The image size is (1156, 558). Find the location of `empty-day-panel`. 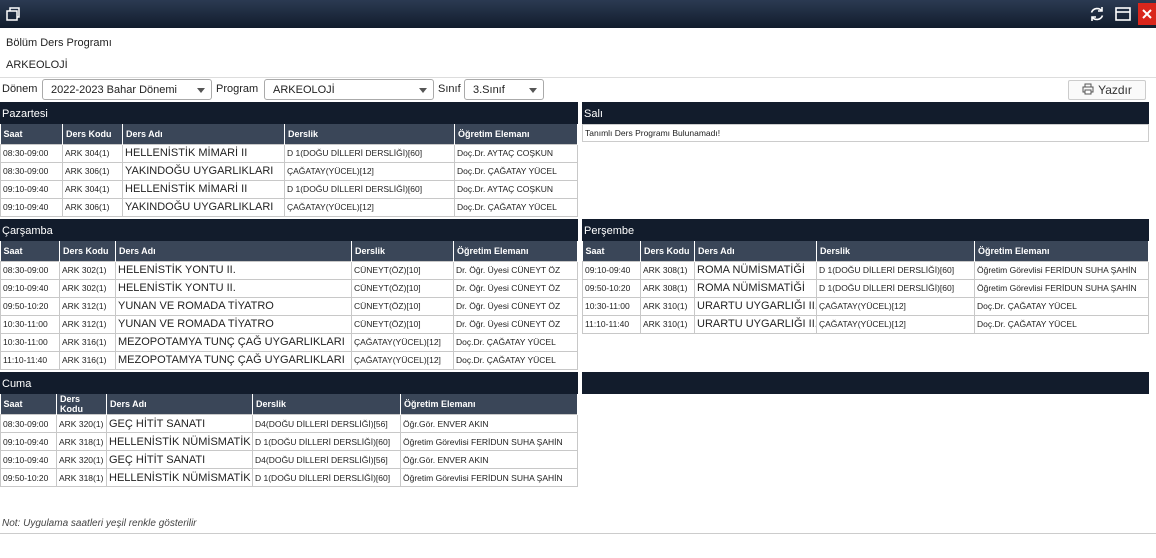

empty-day-panel is located at coordinates (865, 383).